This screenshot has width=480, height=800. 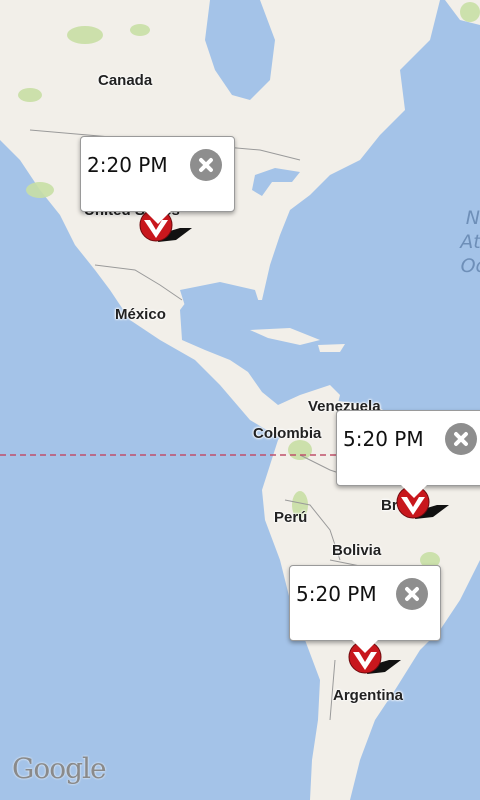 What do you see at coordinates (127, 165) in the screenshot?
I see `popup-time: 2:20 PM` at bounding box center [127, 165].